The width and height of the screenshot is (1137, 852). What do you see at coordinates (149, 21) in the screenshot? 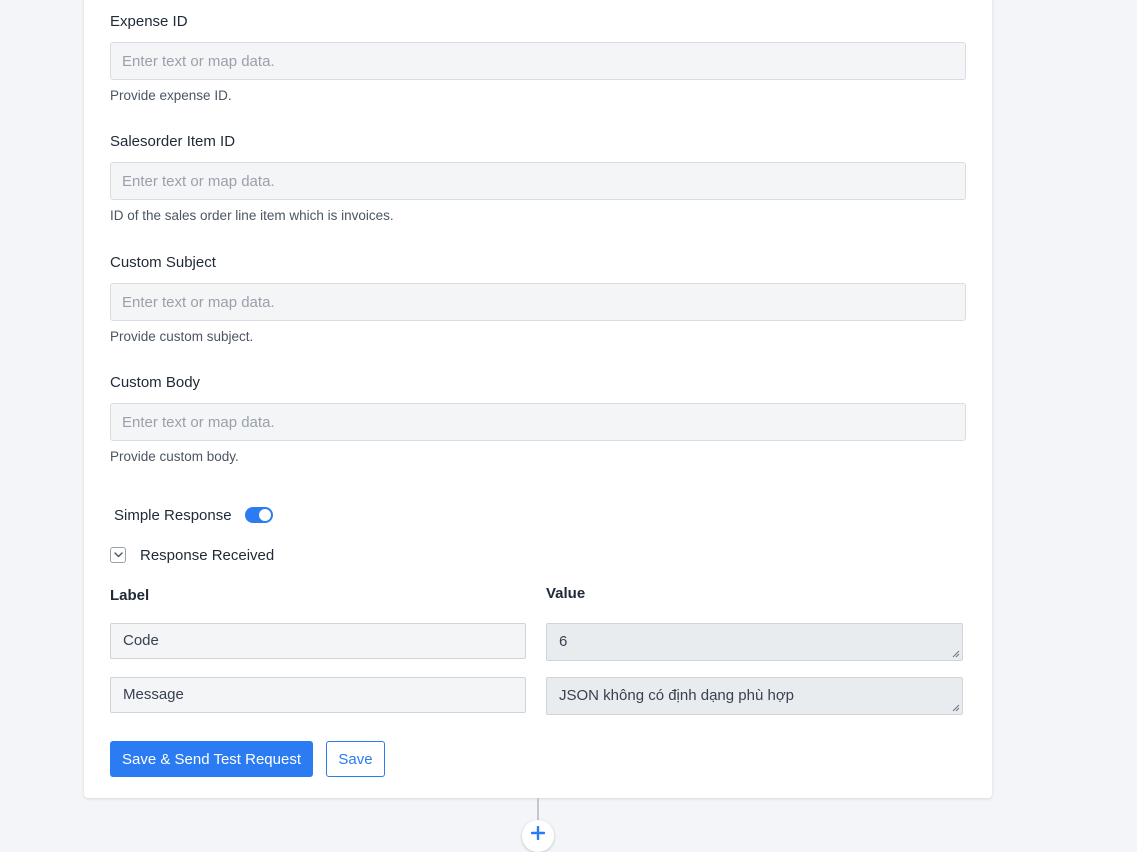
I see `expense-id-label: Expense ID` at bounding box center [149, 21].